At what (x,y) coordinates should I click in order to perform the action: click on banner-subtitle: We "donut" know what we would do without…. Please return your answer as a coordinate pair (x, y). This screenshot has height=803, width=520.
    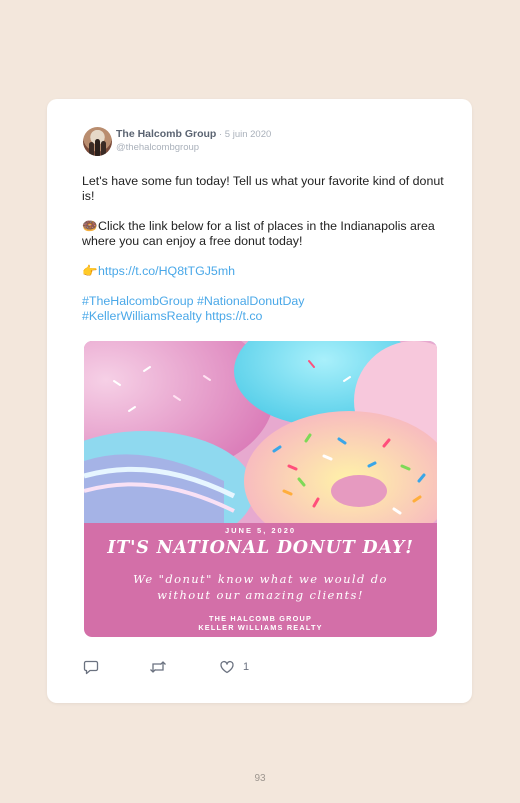
    Looking at the image, I should click on (260, 587).